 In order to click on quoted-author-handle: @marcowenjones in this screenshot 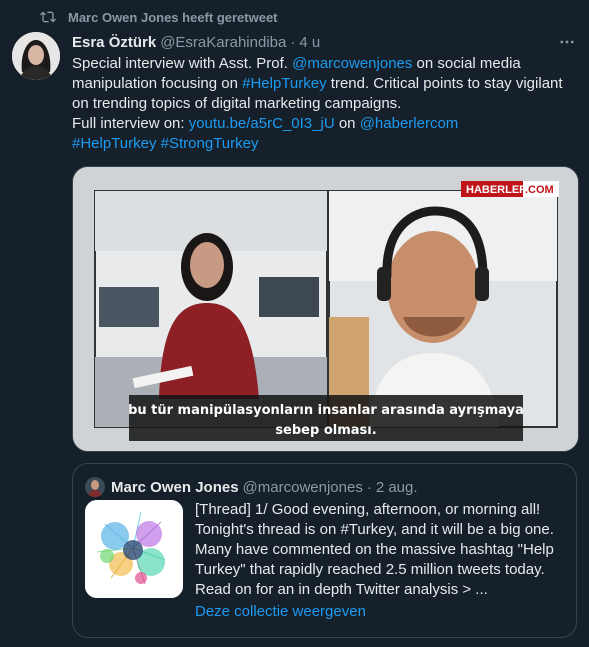, I will do `click(303, 487)`.